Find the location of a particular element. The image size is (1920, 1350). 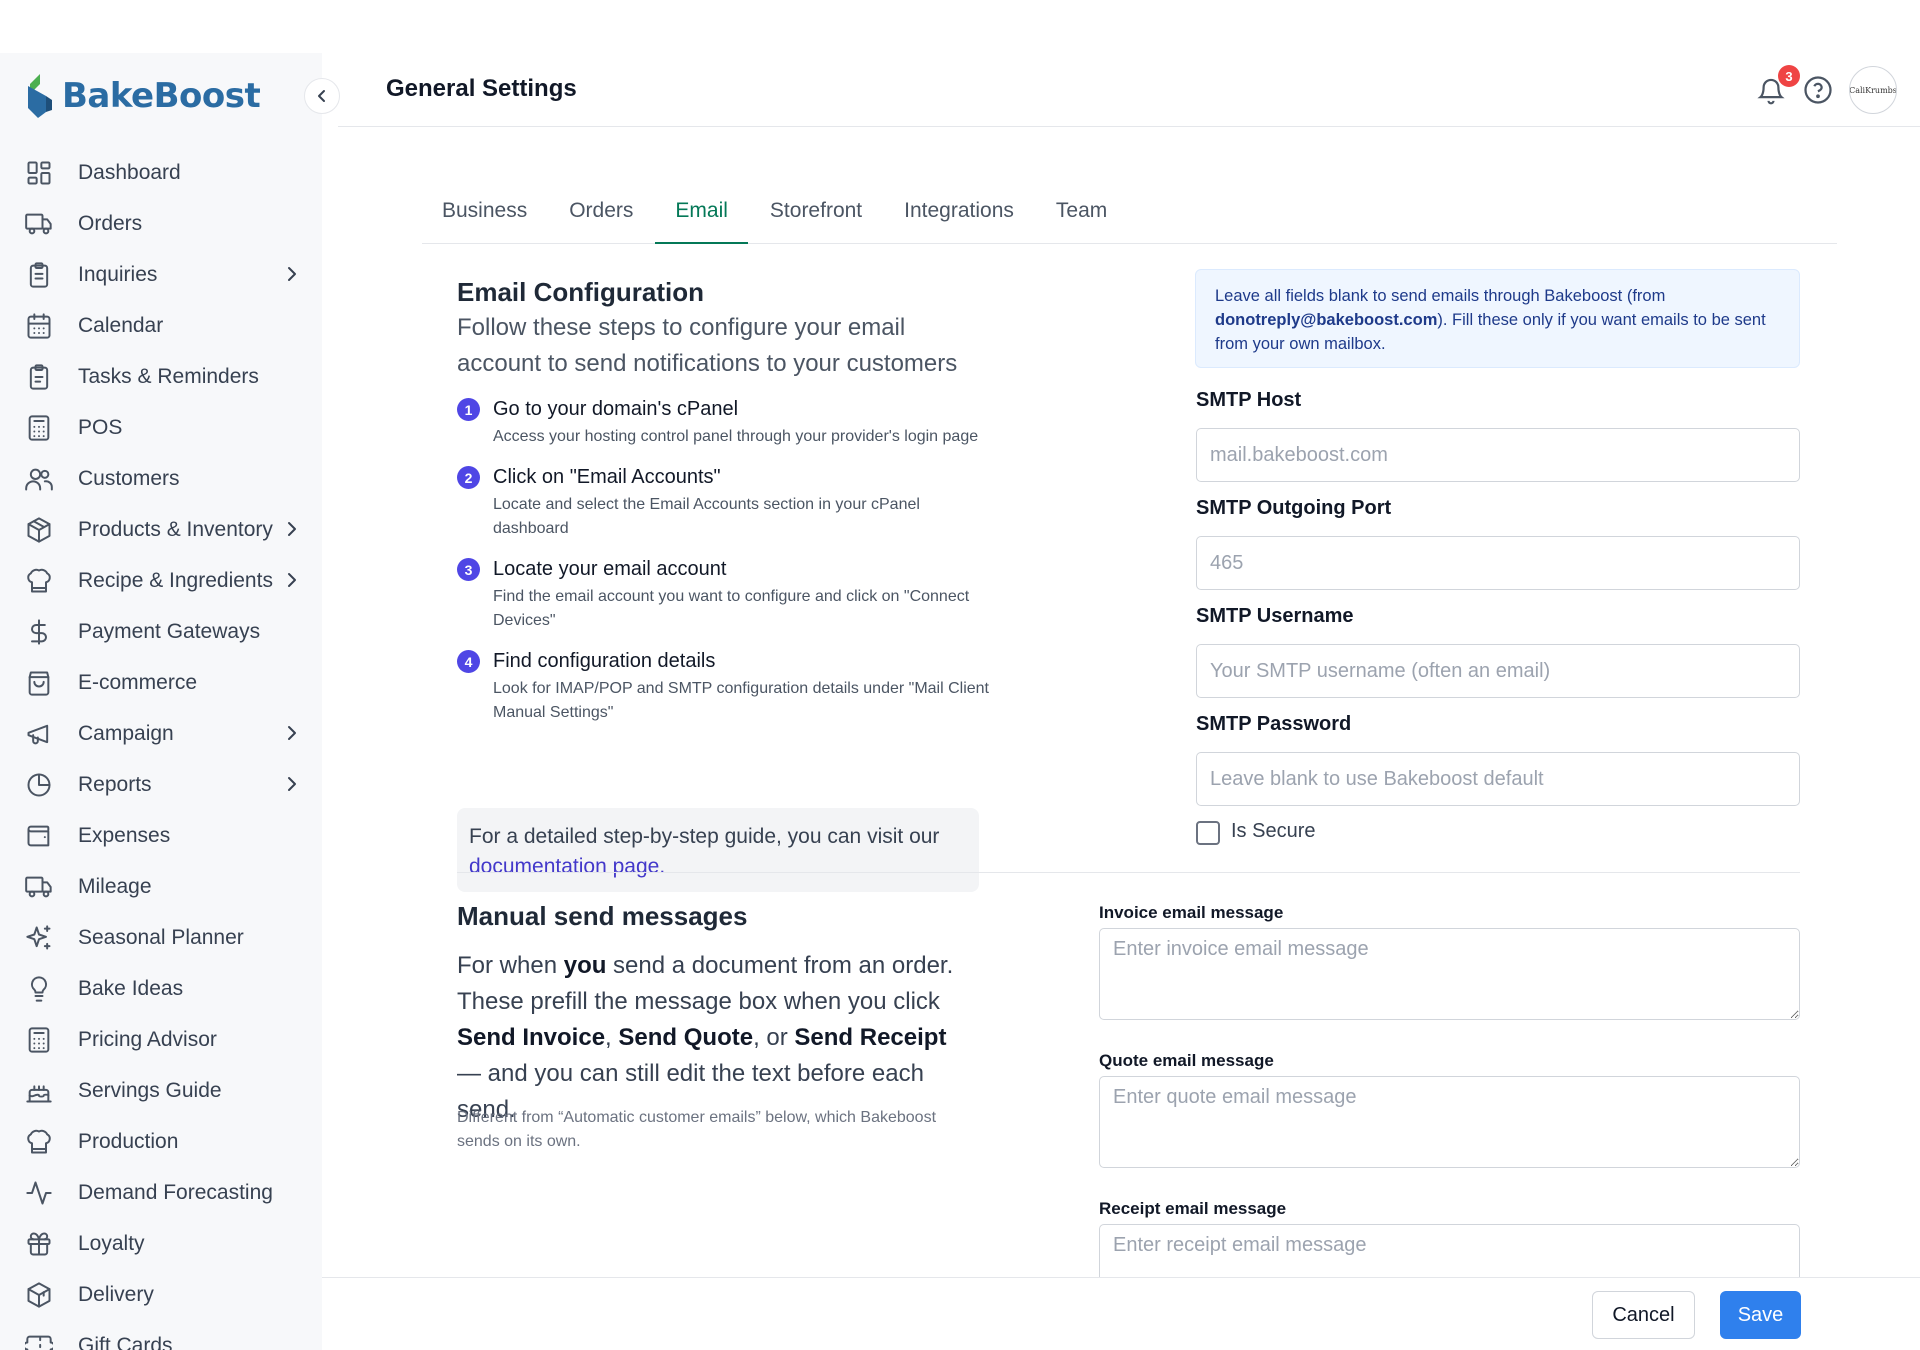

tab-orders: Orders is located at coordinates (601, 215).